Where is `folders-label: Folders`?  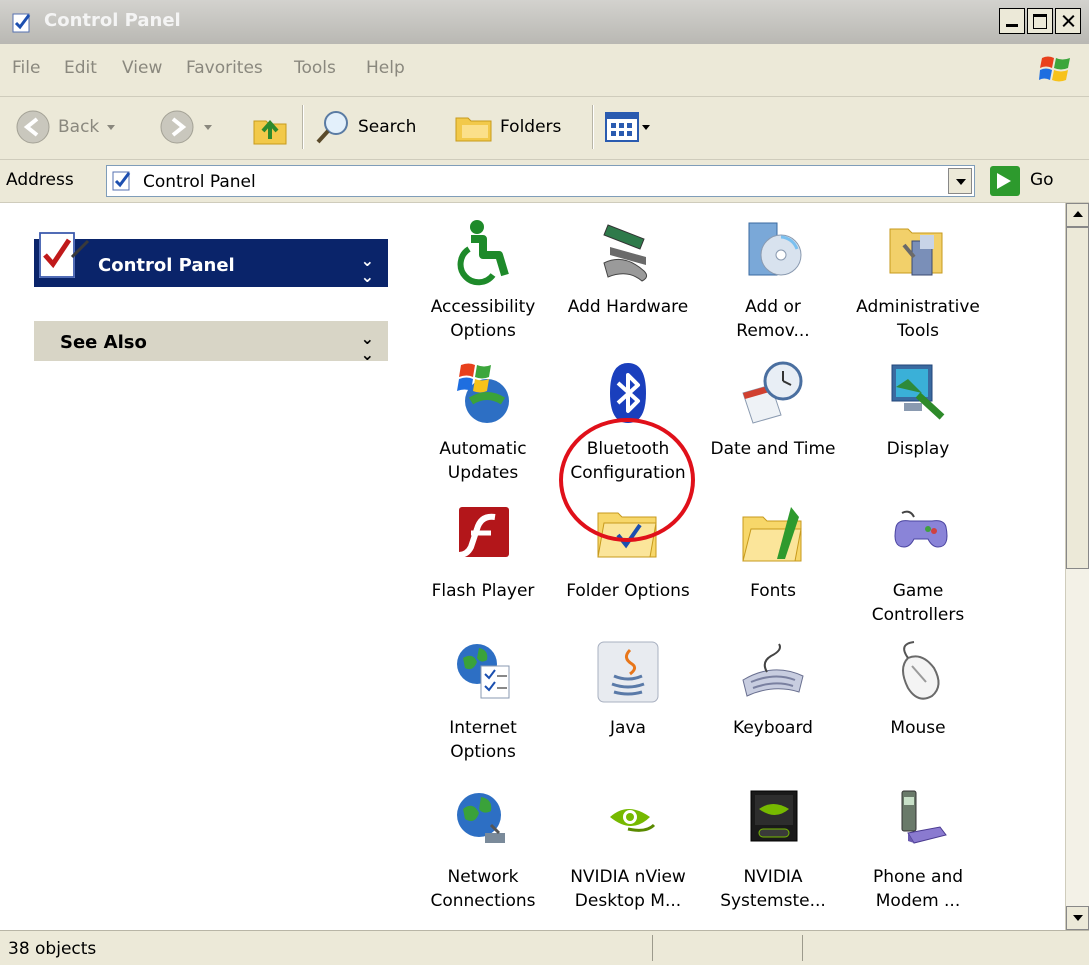 folders-label: Folders is located at coordinates (531, 127).